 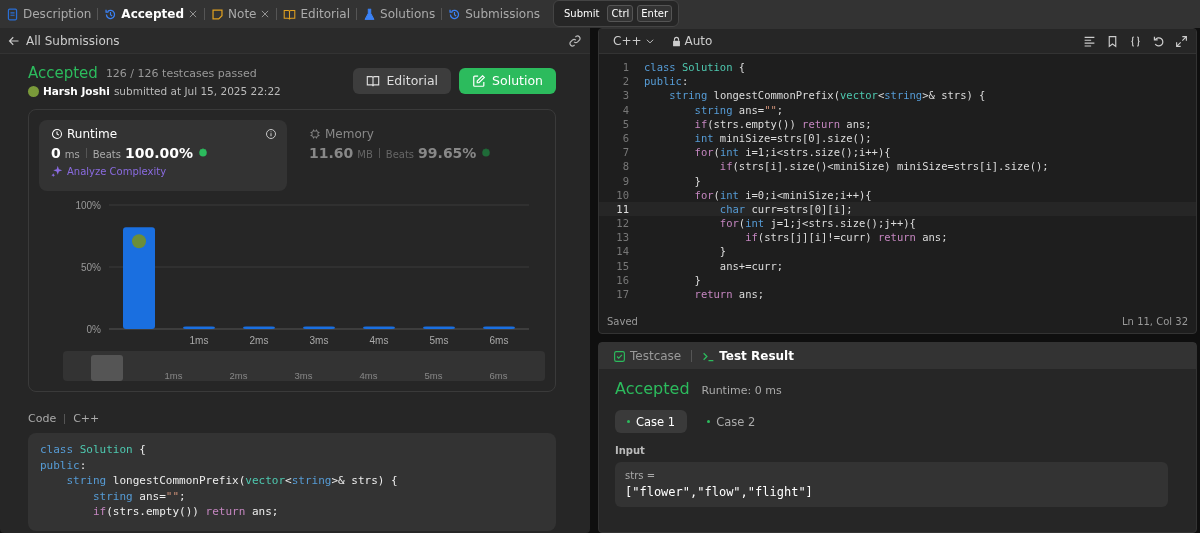 What do you see at coordinates (846, 237) in the screenshot?
I see `code-line: if(strs[j][i]!=curr) return ans;` at bounding box center [846, 237].